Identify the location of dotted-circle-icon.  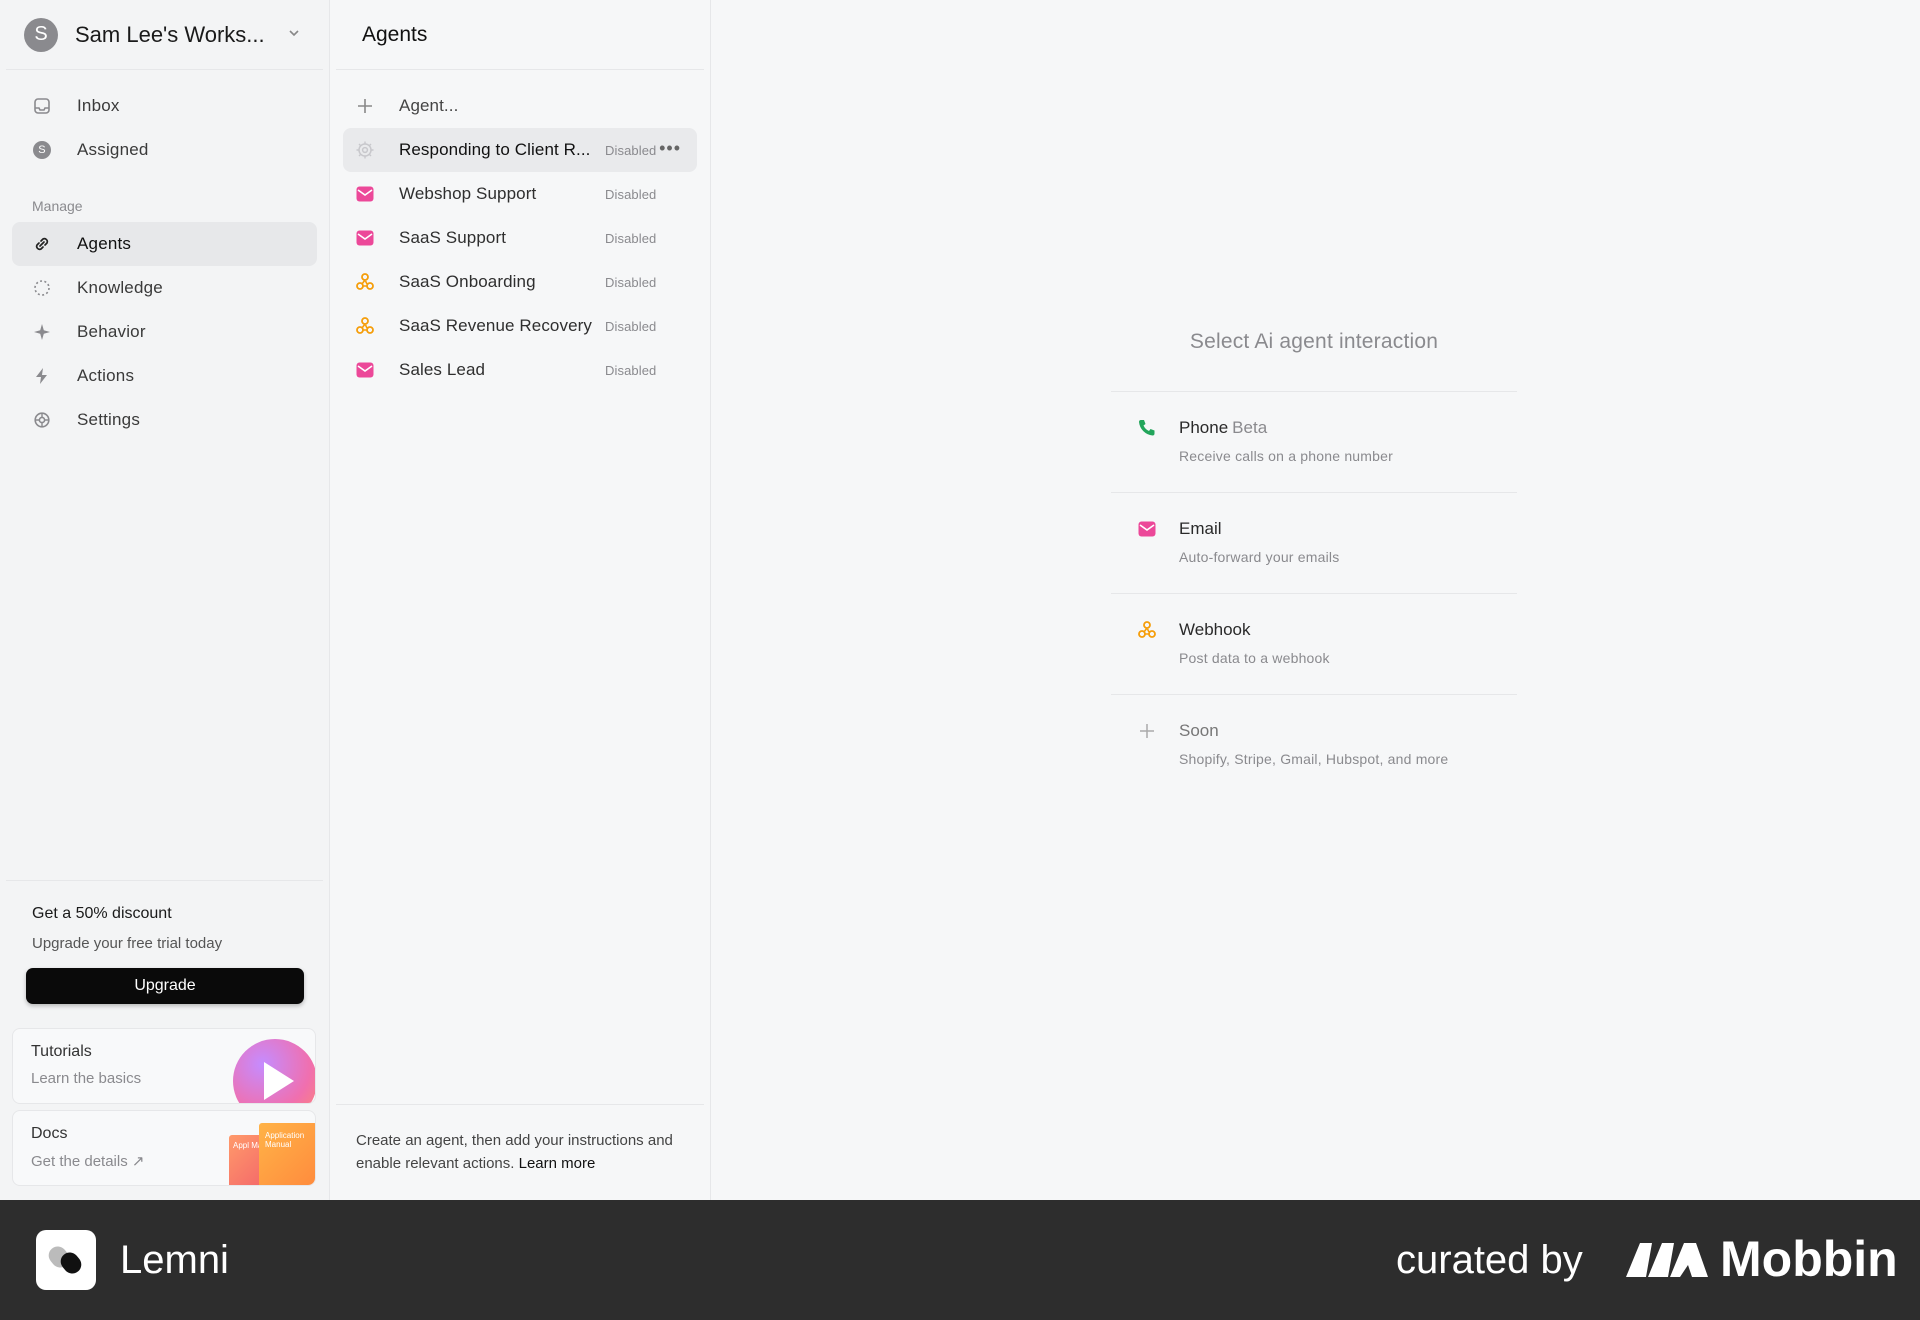
(42, 288).